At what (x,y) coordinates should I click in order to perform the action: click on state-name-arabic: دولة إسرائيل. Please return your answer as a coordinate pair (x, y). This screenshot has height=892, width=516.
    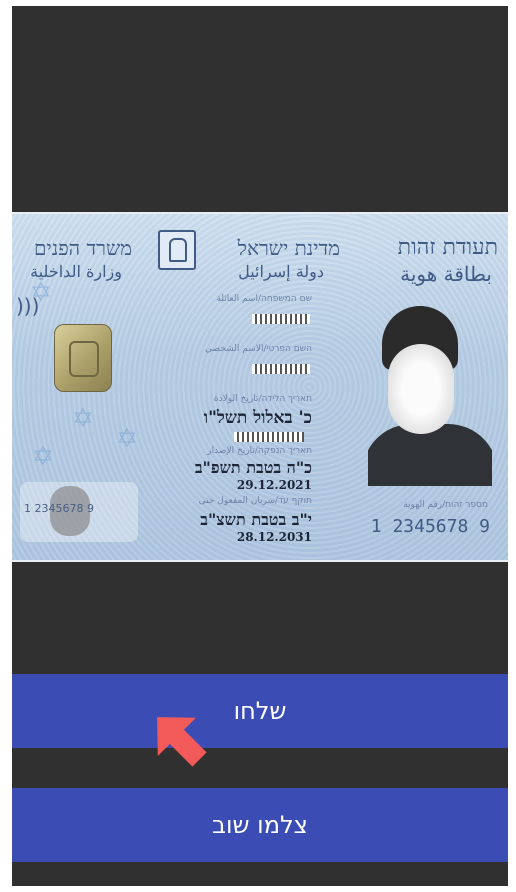
    Looking at the image, I should click on (281, 271).